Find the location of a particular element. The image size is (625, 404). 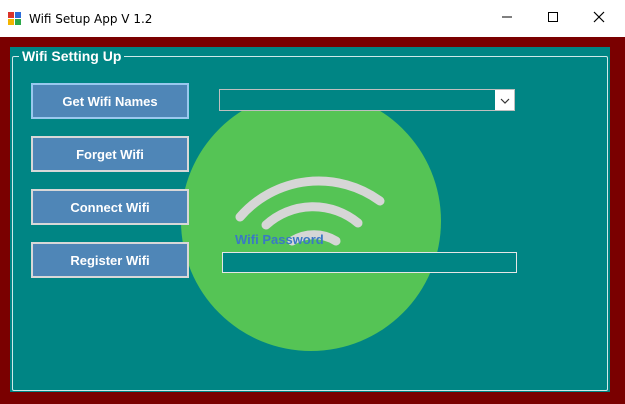

maximize-button is located at coordinates (553, 18).